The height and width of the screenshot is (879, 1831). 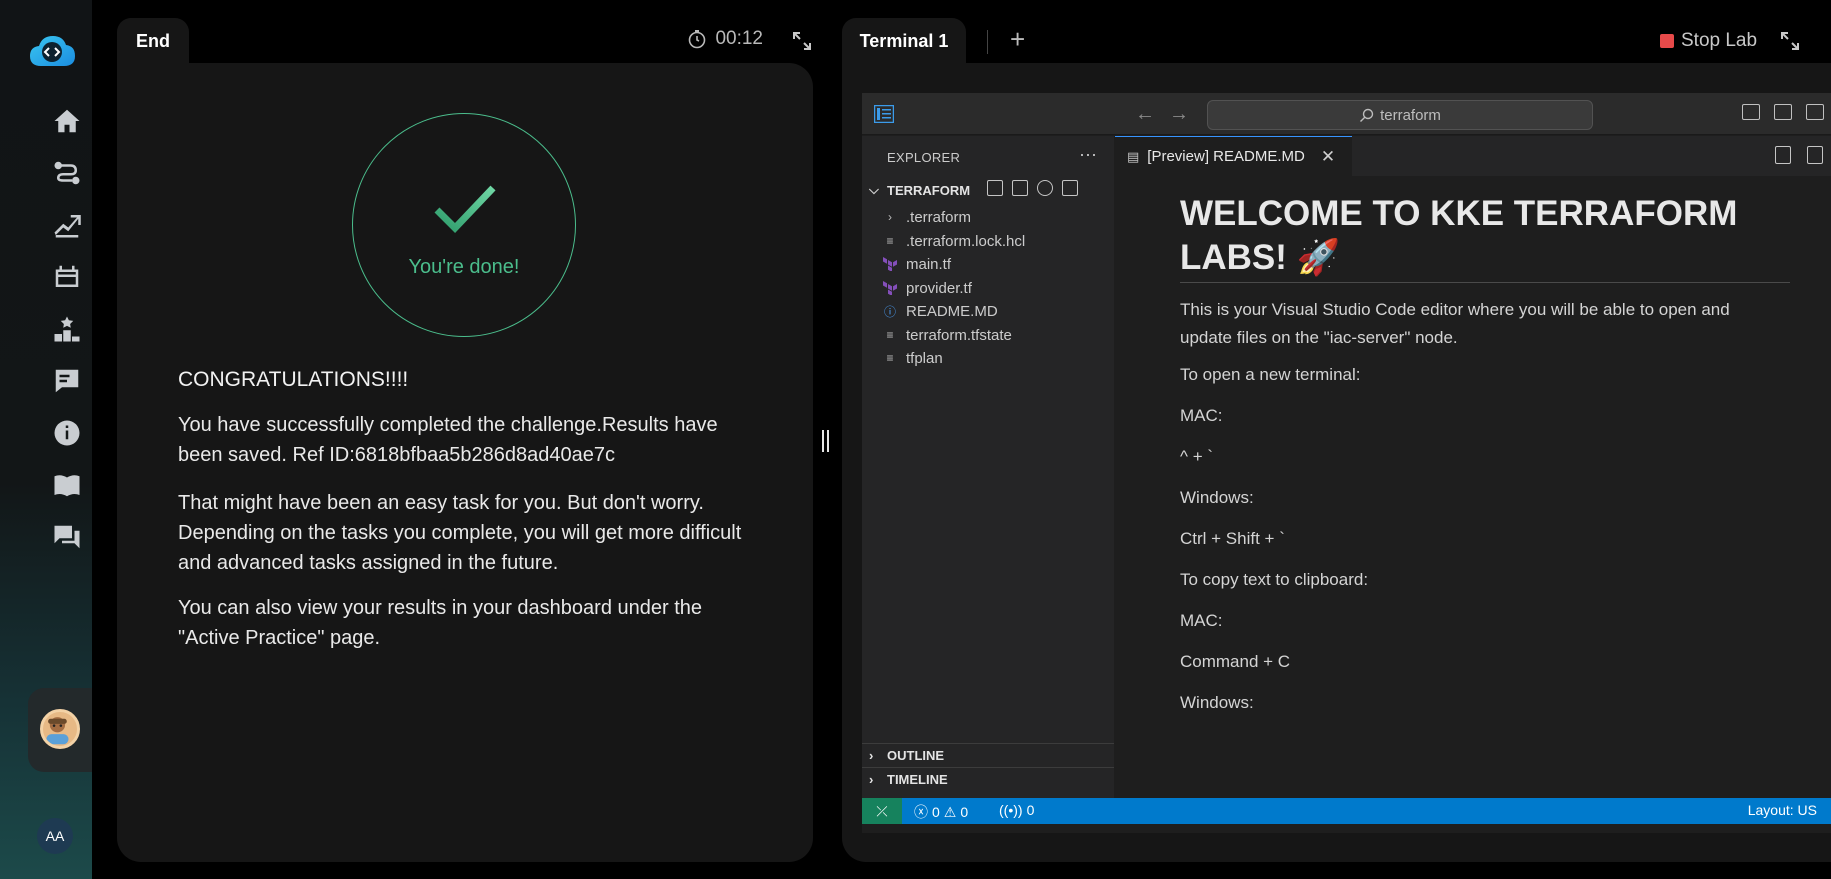 What do you see at coordinates (1799, 155) in the screenshot?
I see `editor-actions` at bounding box center [1799, 155].